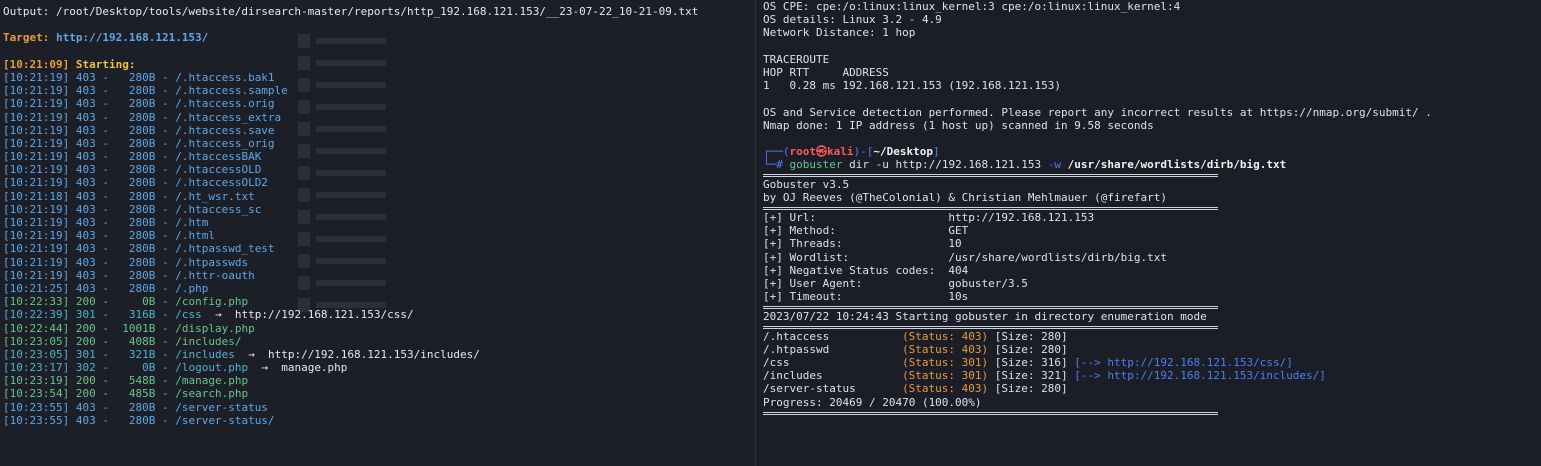  I want to click on result-row: [10:21:19] 403 - 280B - /.htpasswd_test, so click(139, 249).